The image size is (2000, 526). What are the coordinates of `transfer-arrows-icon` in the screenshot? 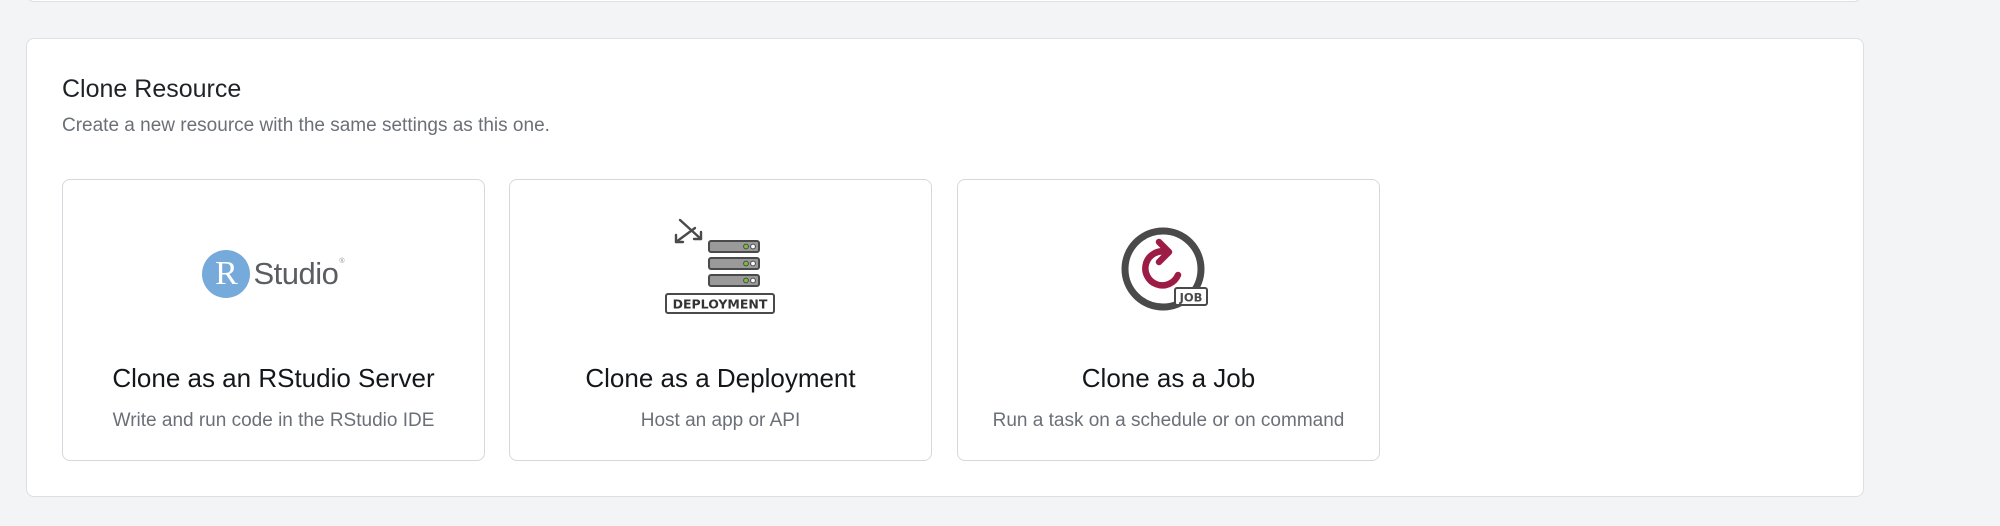 It's located at (688, 231).